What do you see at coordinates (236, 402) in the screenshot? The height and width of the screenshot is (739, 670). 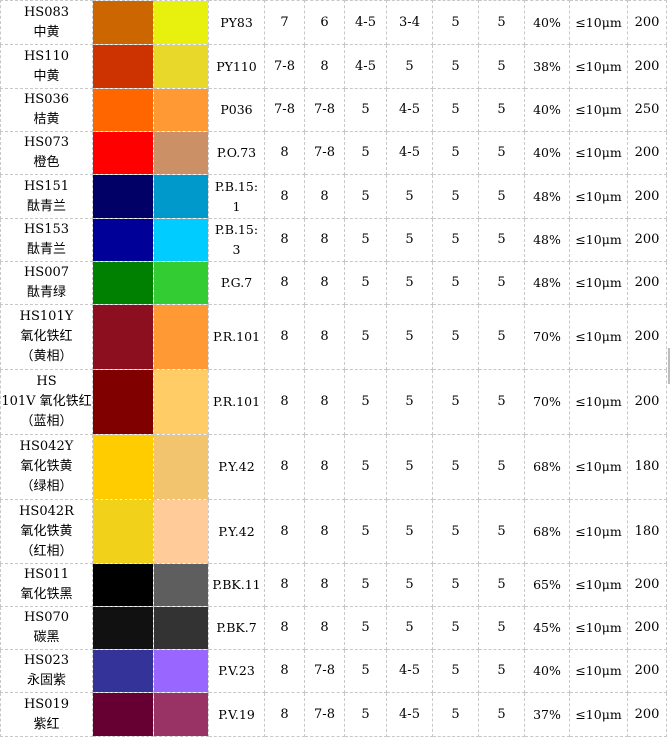 I see `cell-pigment-index: P.R.101` at bounding box center [236, 402].